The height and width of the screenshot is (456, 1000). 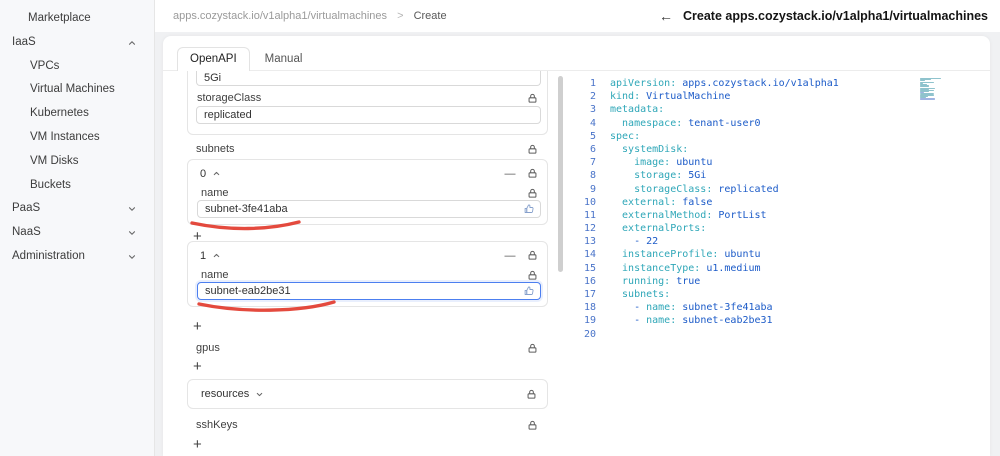 What do you see at coordinates (670, 97) in the screenshot?
I see `code-text: kind: VirtualMachine` at bounding box center [670, 97].